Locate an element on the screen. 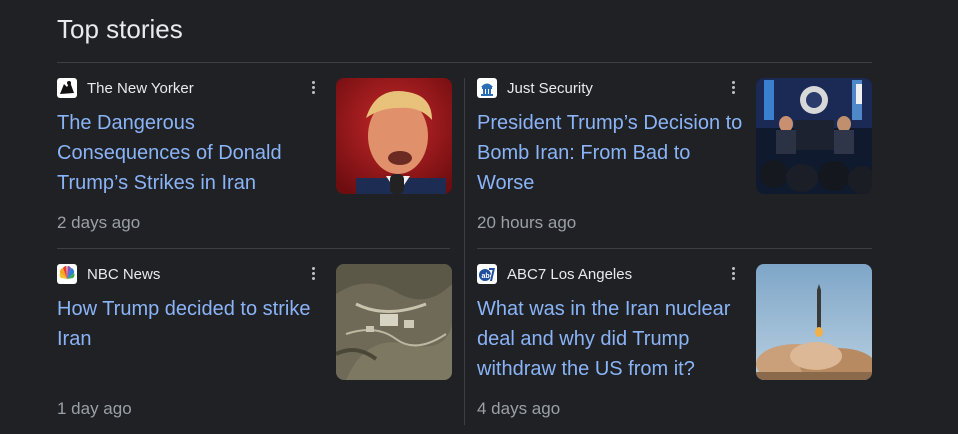 Image resolution: width=958 pixels, height=434 pixels. story-source: Just Security is located at coordinates (535, 88).